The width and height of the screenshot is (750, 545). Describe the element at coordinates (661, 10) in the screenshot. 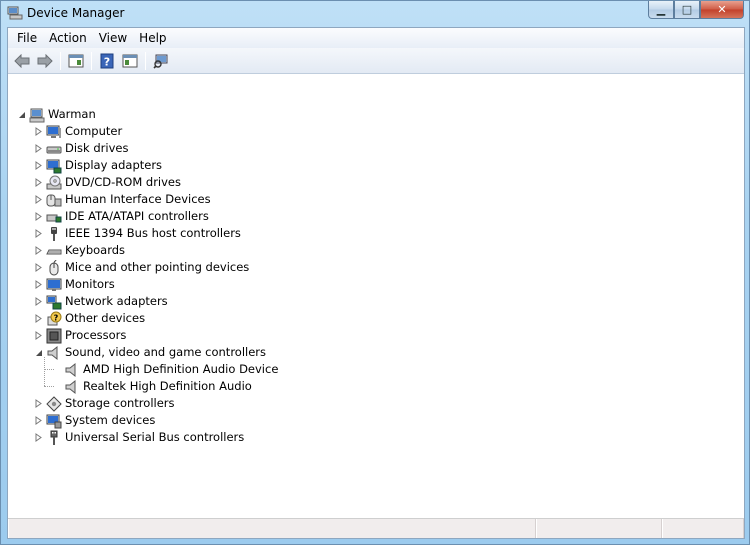

I see `minimize-button: ▁` at that location.